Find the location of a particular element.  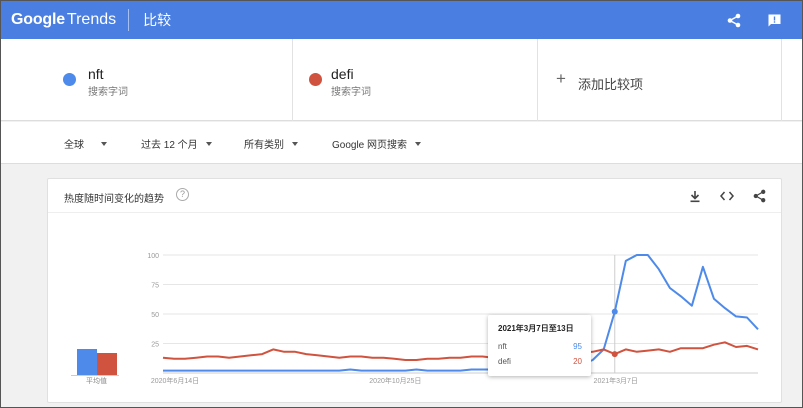

region-filter-label: 全球 is located at coordinates (74, 145).